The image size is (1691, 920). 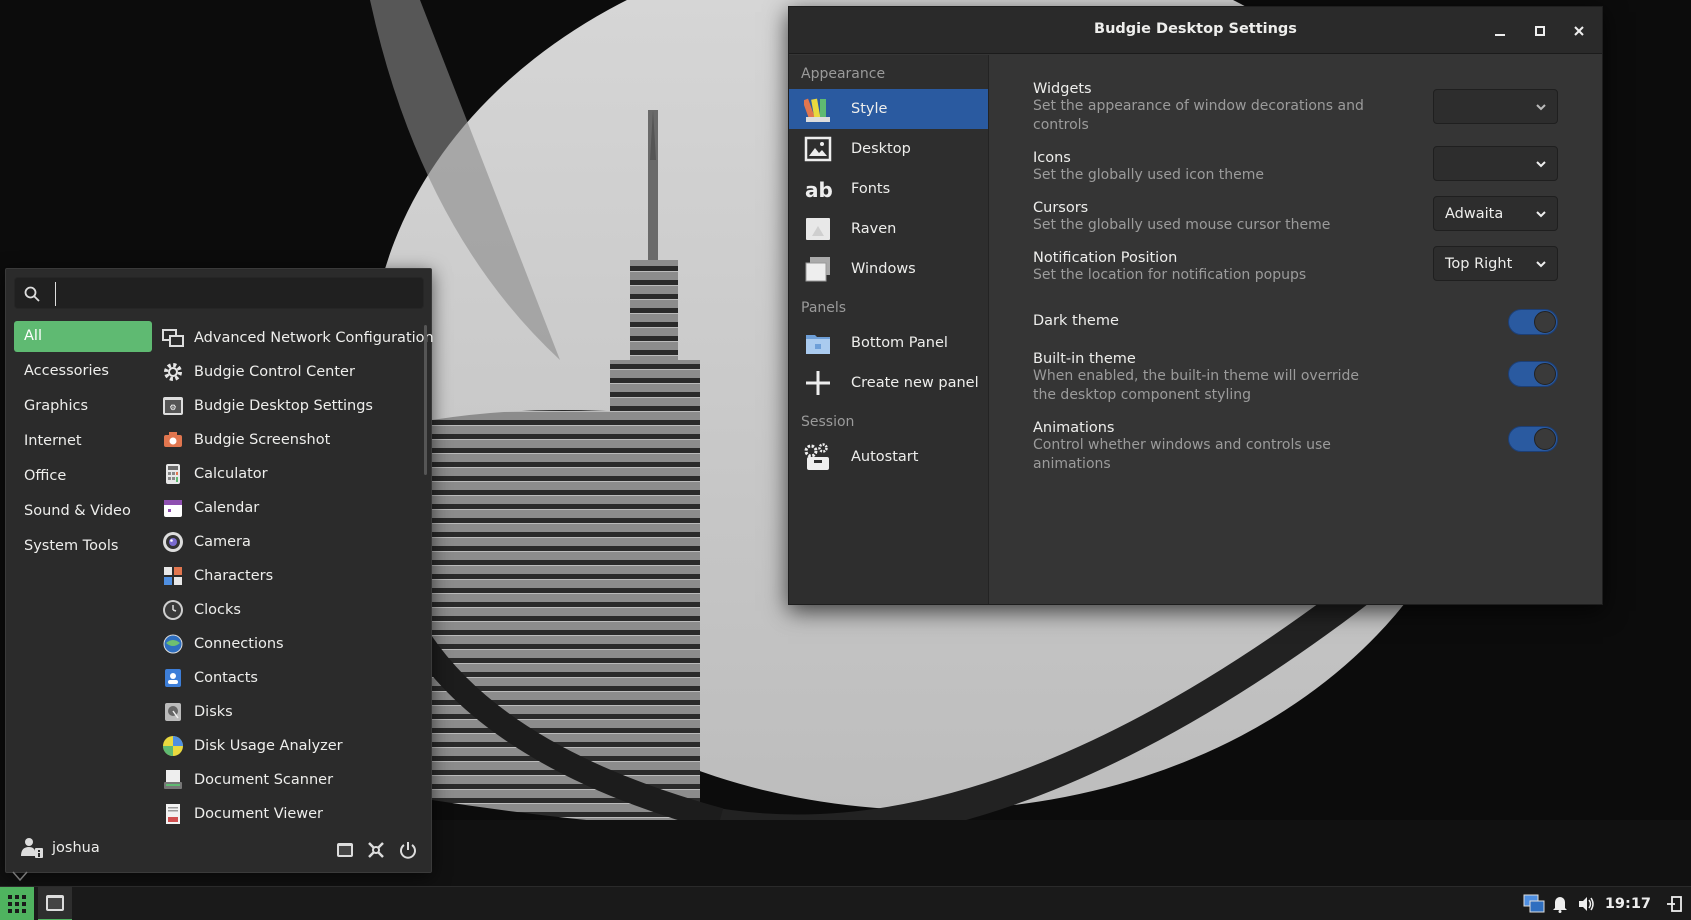 What do you see at coordinates (874, 229) in the screenshot?
I see `sidebar-item-label: Raven` at bounding box center [874, 229].